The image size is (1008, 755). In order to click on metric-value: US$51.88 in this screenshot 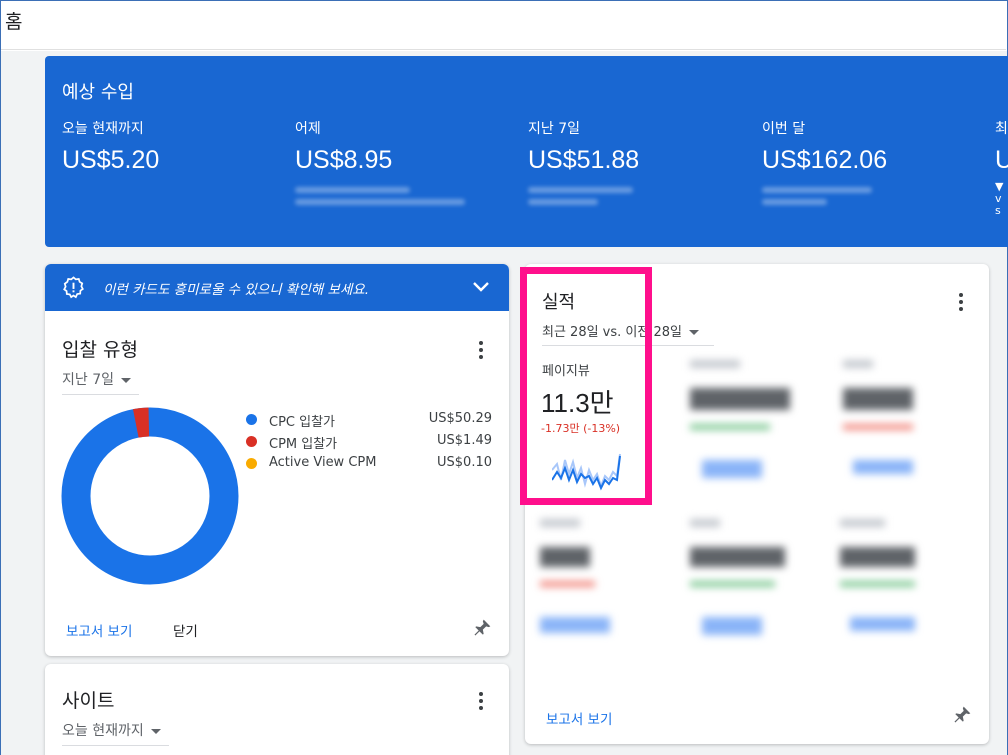, I will do `click(584, 160)`.